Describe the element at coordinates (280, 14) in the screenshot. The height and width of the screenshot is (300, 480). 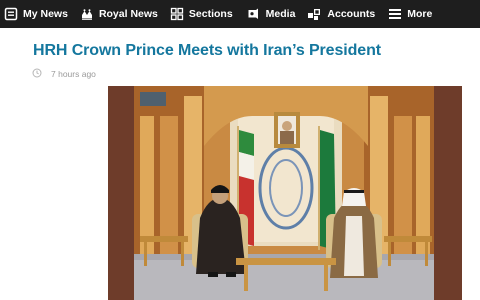
I see `nav-media-label: Media` at that location.